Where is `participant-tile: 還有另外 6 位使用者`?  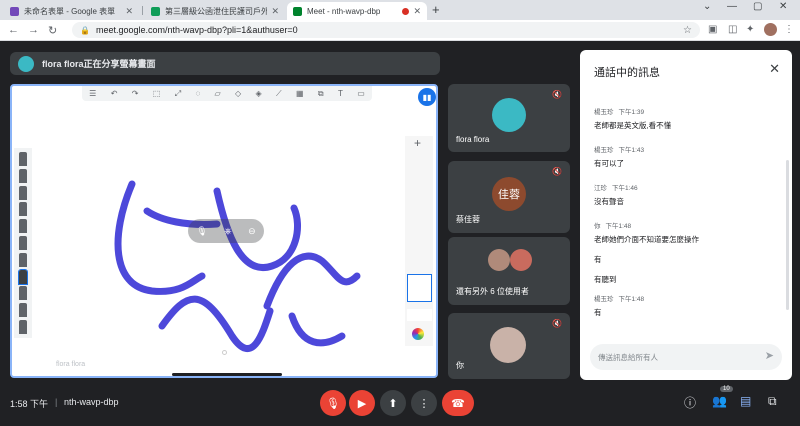
participant-tile: 還有另外 6 位使用者 is located at coordinates (509, 271).